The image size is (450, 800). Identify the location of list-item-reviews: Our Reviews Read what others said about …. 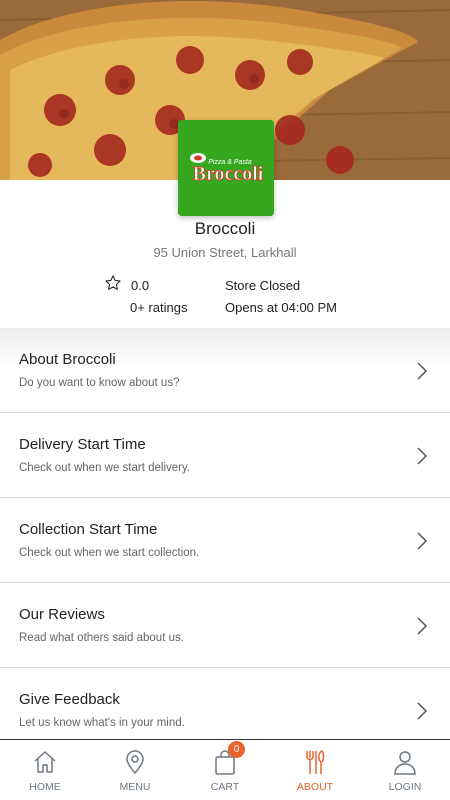
(225, 625).